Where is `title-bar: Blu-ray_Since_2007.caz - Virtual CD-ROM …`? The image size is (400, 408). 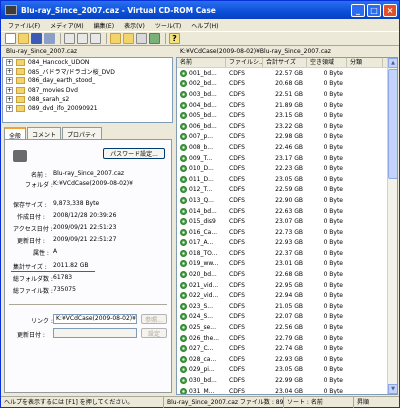
title-bar: Blu-ray_Since_2007.caz - Virtual CD-ROM … is located at coordinates (200, 10).